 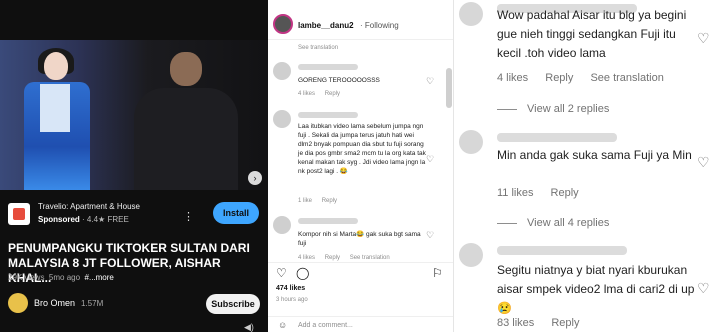 I want to click on comment-likes: 1 like, so click(x=305, y=201).